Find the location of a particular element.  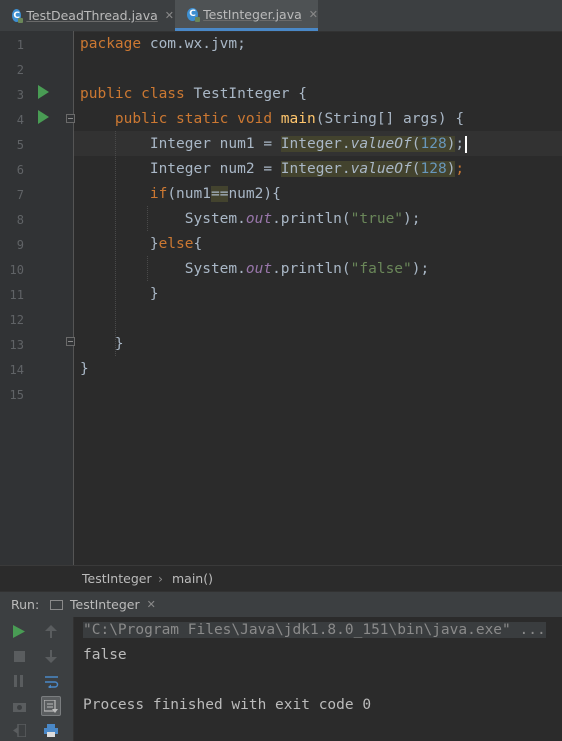

line-number: 15 is located at coordinates (16, 395).